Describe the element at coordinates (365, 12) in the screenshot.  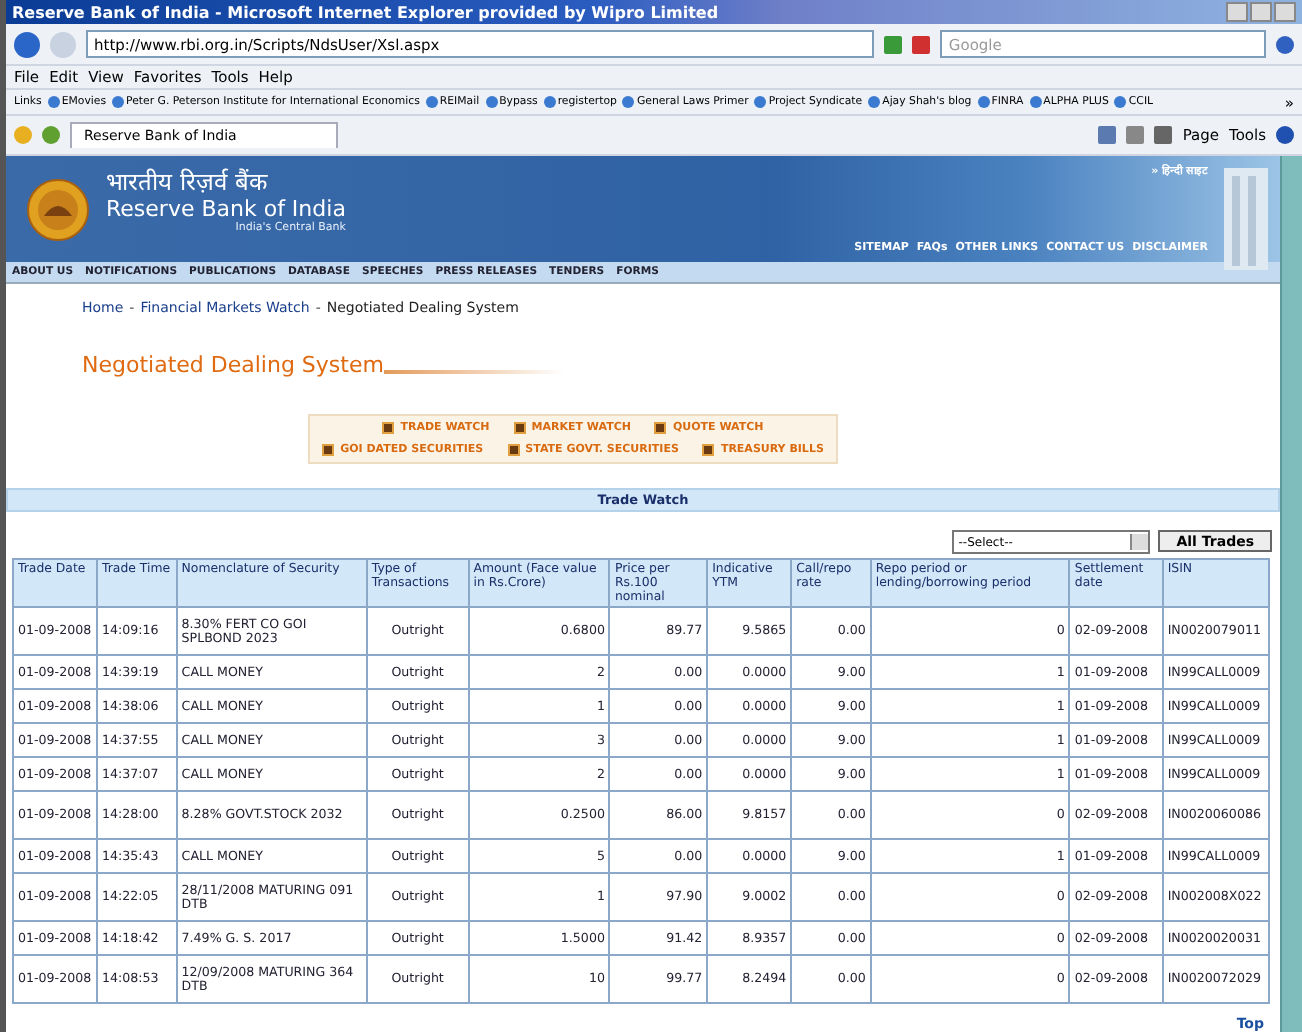
I see `window-title: Reserve Bank of India - Microsoft Internet Explorer provided by Wipro Limited` at that location.